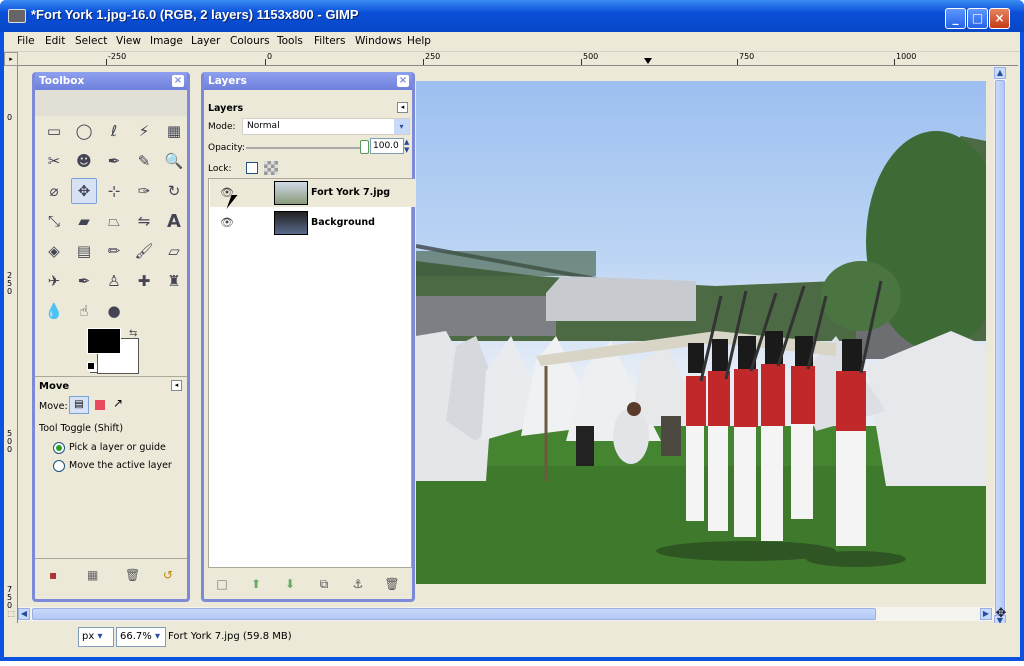 This screenshot has width=1024, height=666. What do you see at coordinates (174, 251) in the screenshot?
I see `eraser-icon: ▱` at bounding box center [174, 251].